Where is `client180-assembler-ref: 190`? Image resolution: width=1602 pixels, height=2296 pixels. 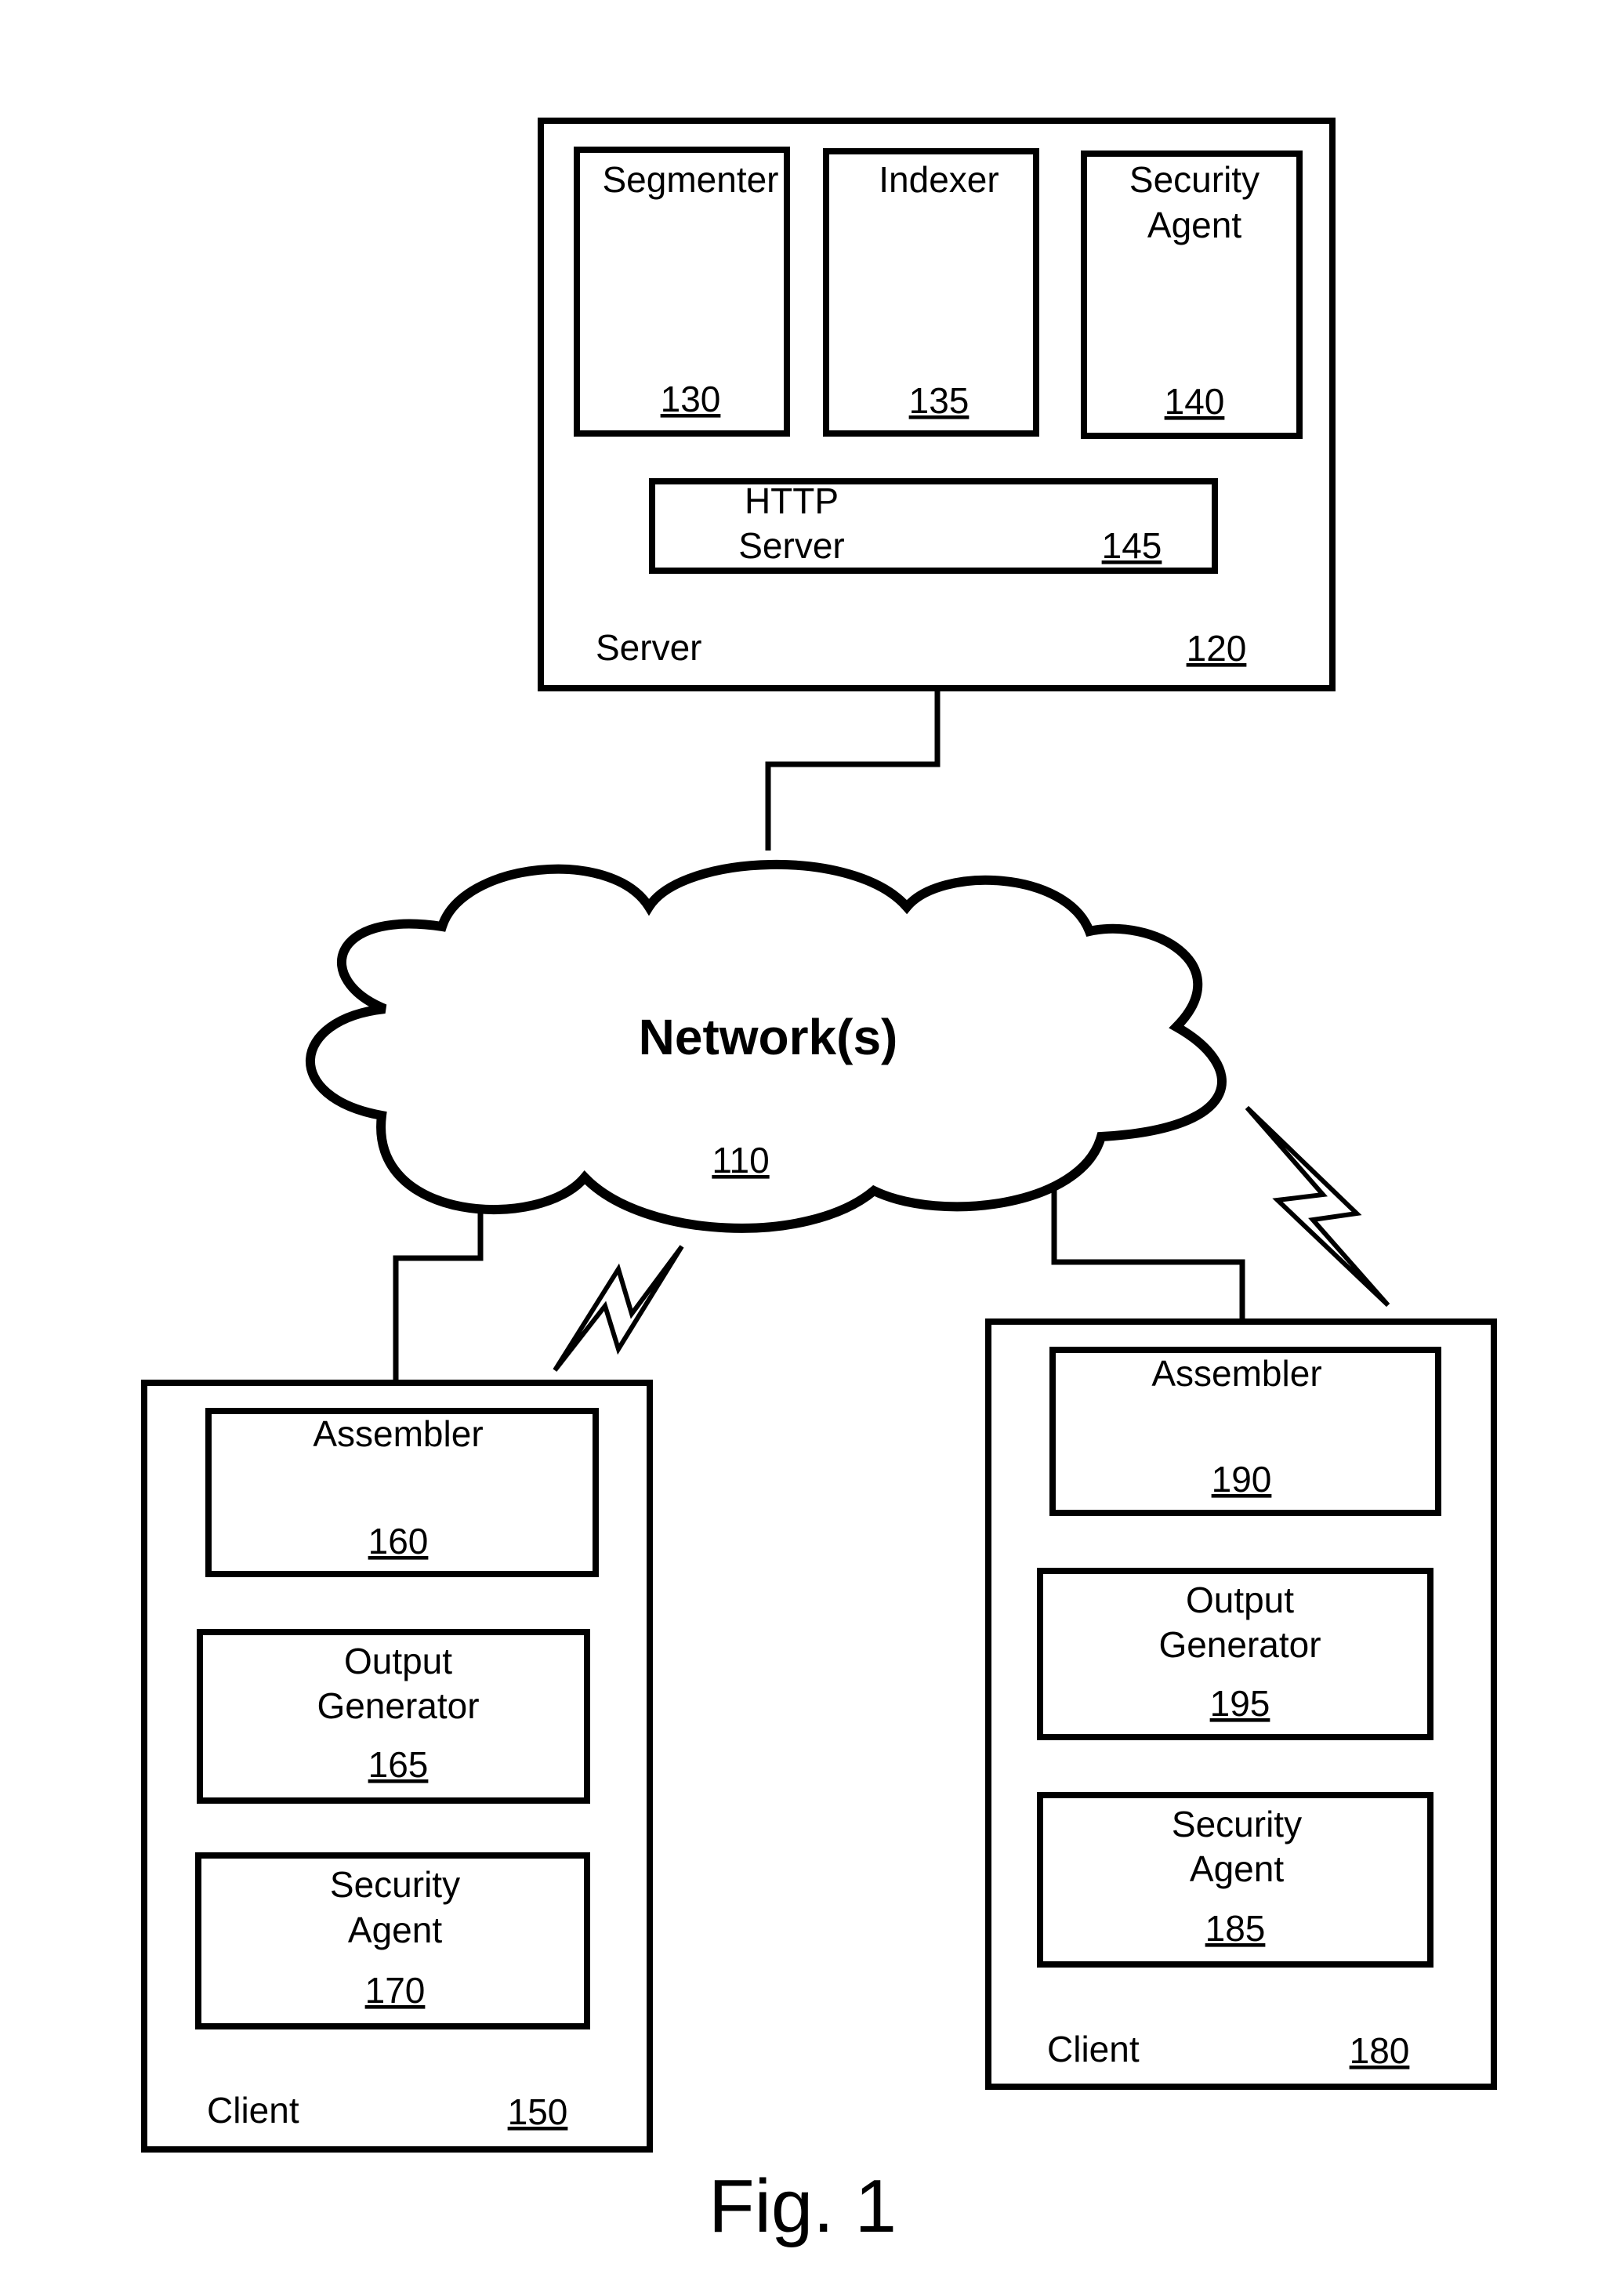
client180-assembler-ref: 190 is located at coordinates (1242, 1479).